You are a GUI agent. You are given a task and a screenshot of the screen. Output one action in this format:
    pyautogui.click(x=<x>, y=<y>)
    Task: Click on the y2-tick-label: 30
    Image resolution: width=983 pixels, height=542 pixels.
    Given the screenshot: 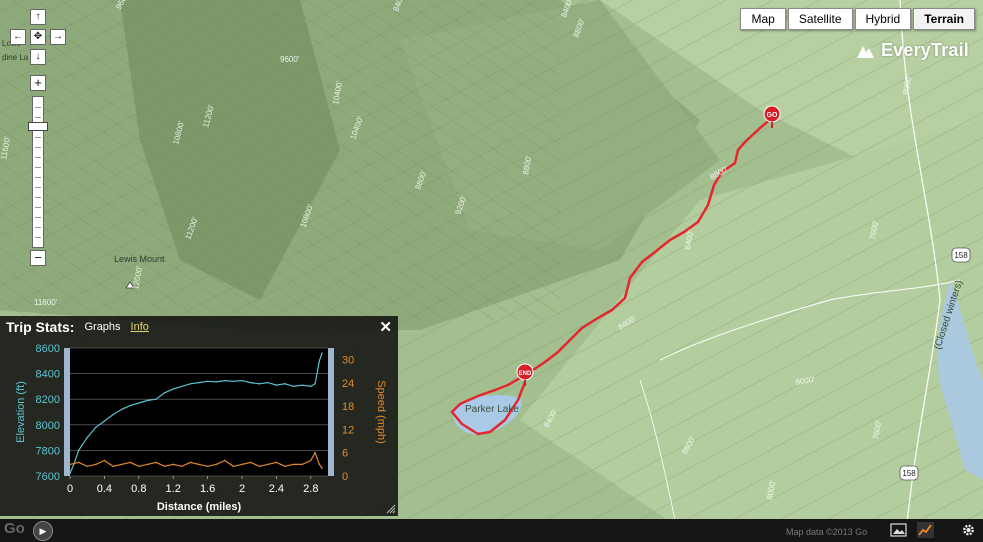 What is the action you would take?
    pyautogui.click(x=348, y=361)
    